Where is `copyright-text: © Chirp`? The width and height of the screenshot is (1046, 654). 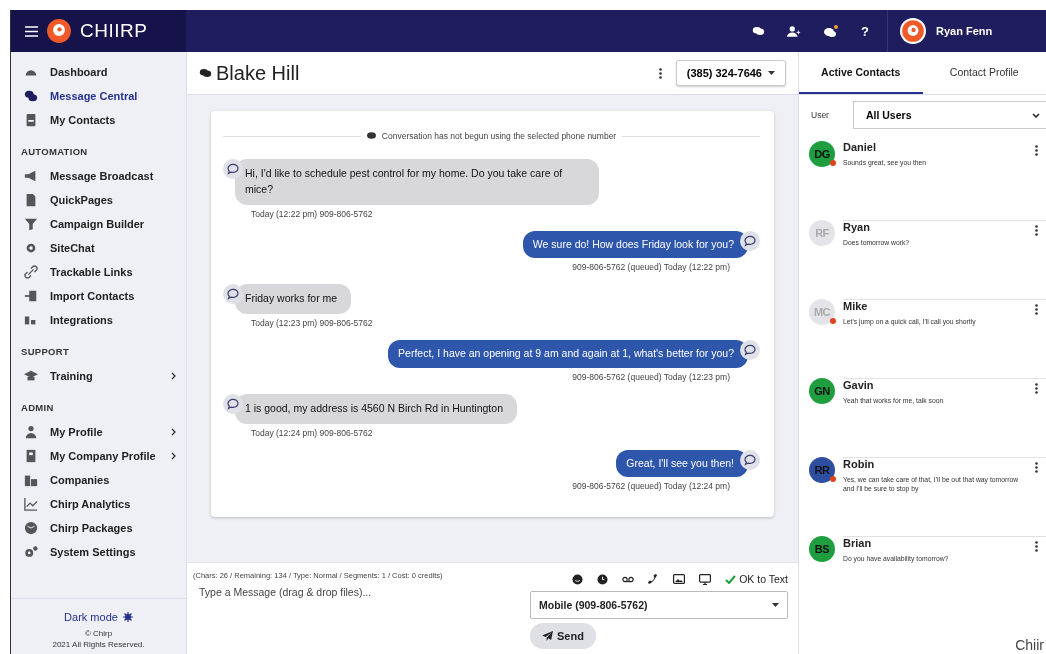 copyright-text: © Chirp is located at coordinates (98, 634).